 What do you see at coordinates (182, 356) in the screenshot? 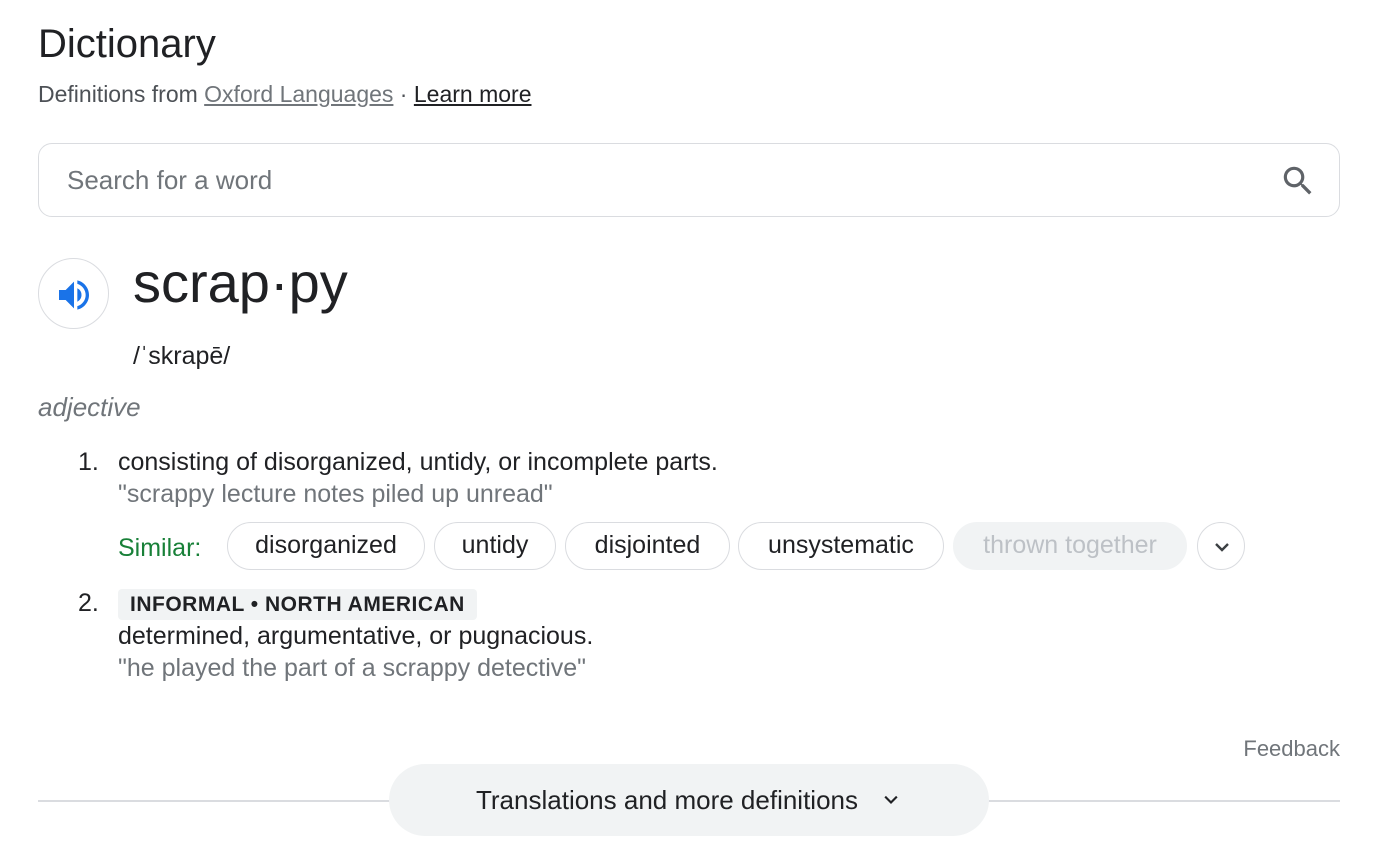
I see `pronunciation: /ˈskrapē/` at bounding box center [182, 356].